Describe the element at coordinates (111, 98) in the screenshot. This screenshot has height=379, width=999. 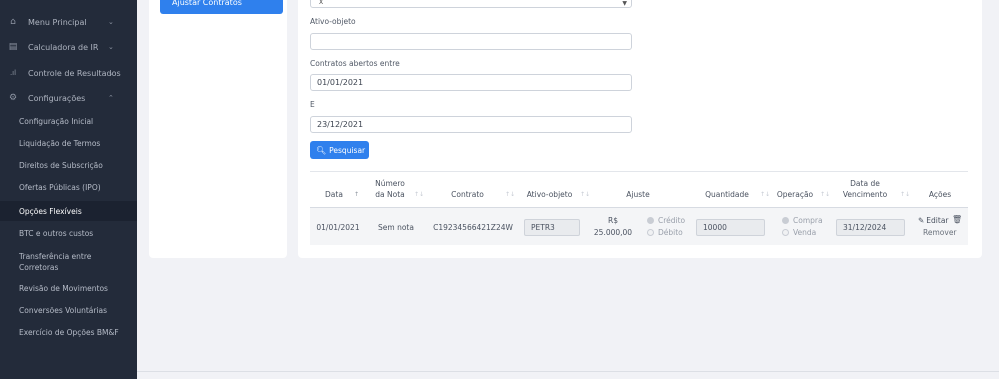
I see `chevron-up-icon: ⌃` at that location.